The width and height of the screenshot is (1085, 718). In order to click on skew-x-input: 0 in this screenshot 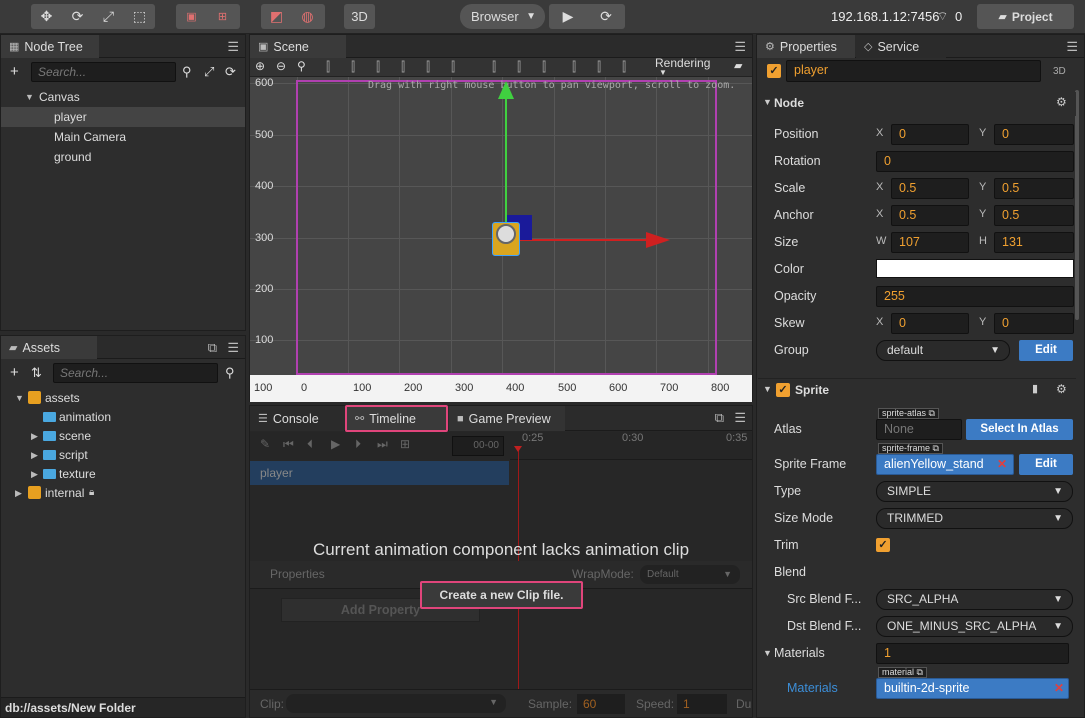, I will do `click(930, 323)`.